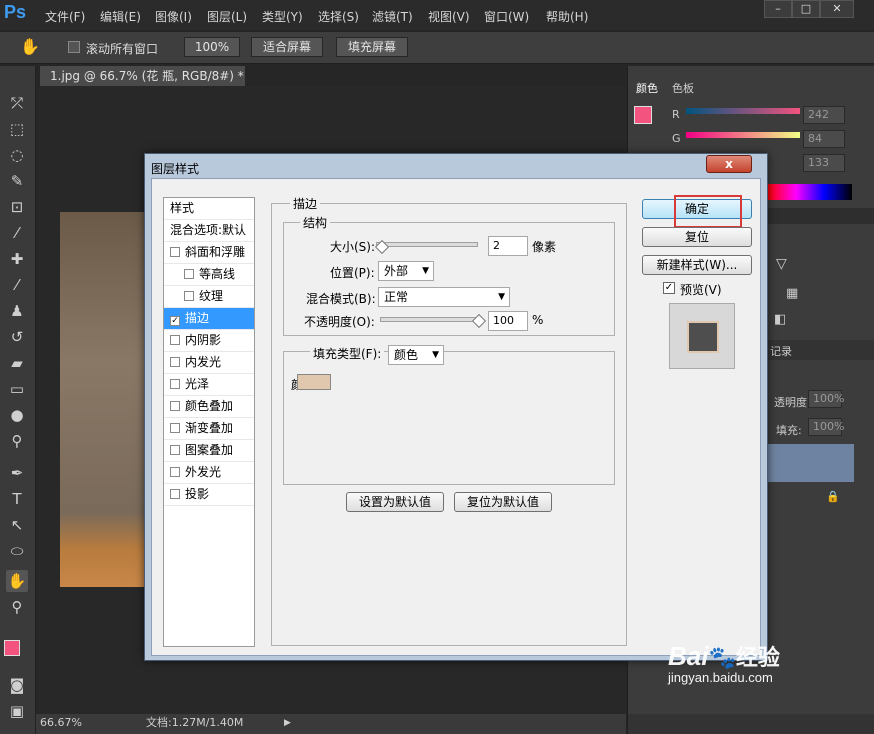  What do you see at coordinates (209, 385) in the screenshot?
I see `style-list-item: 光泽` at bounding box center [209, 385].